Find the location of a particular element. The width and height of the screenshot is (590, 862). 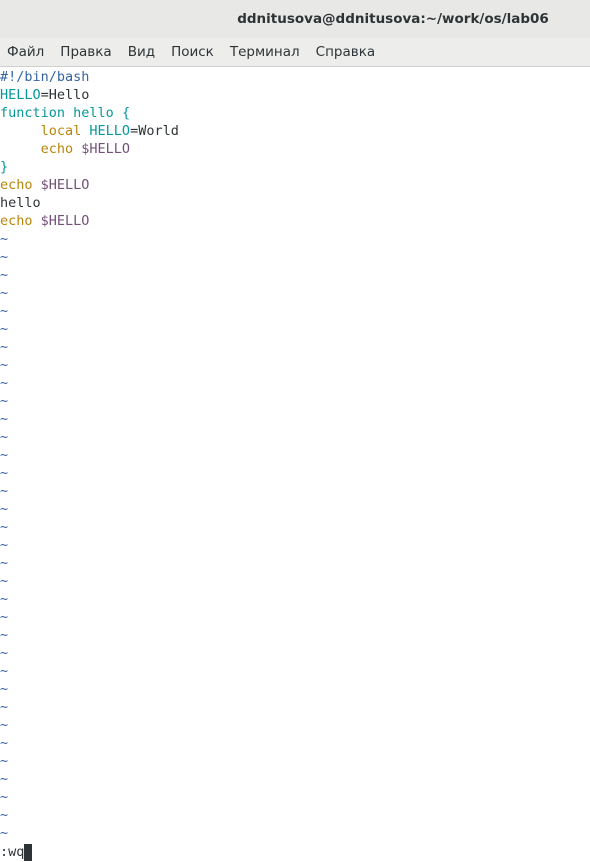

menu-item-0: Файл is located at coordinates (26, 52).